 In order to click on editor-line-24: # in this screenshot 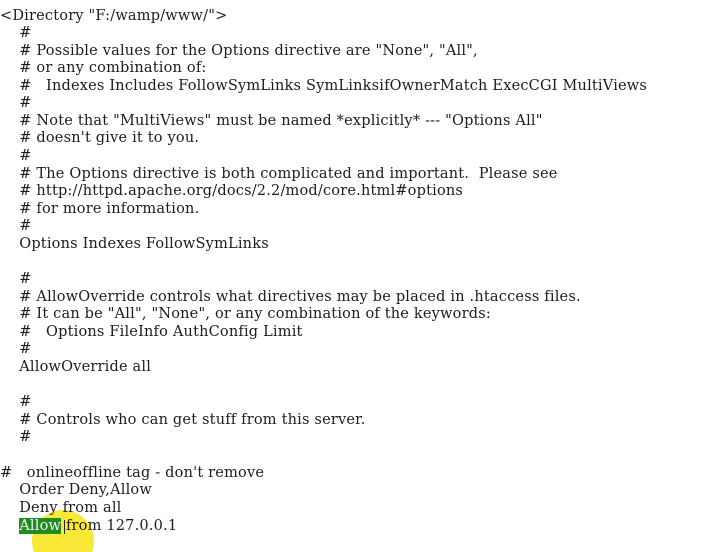, I will do `click(16, 402)`.